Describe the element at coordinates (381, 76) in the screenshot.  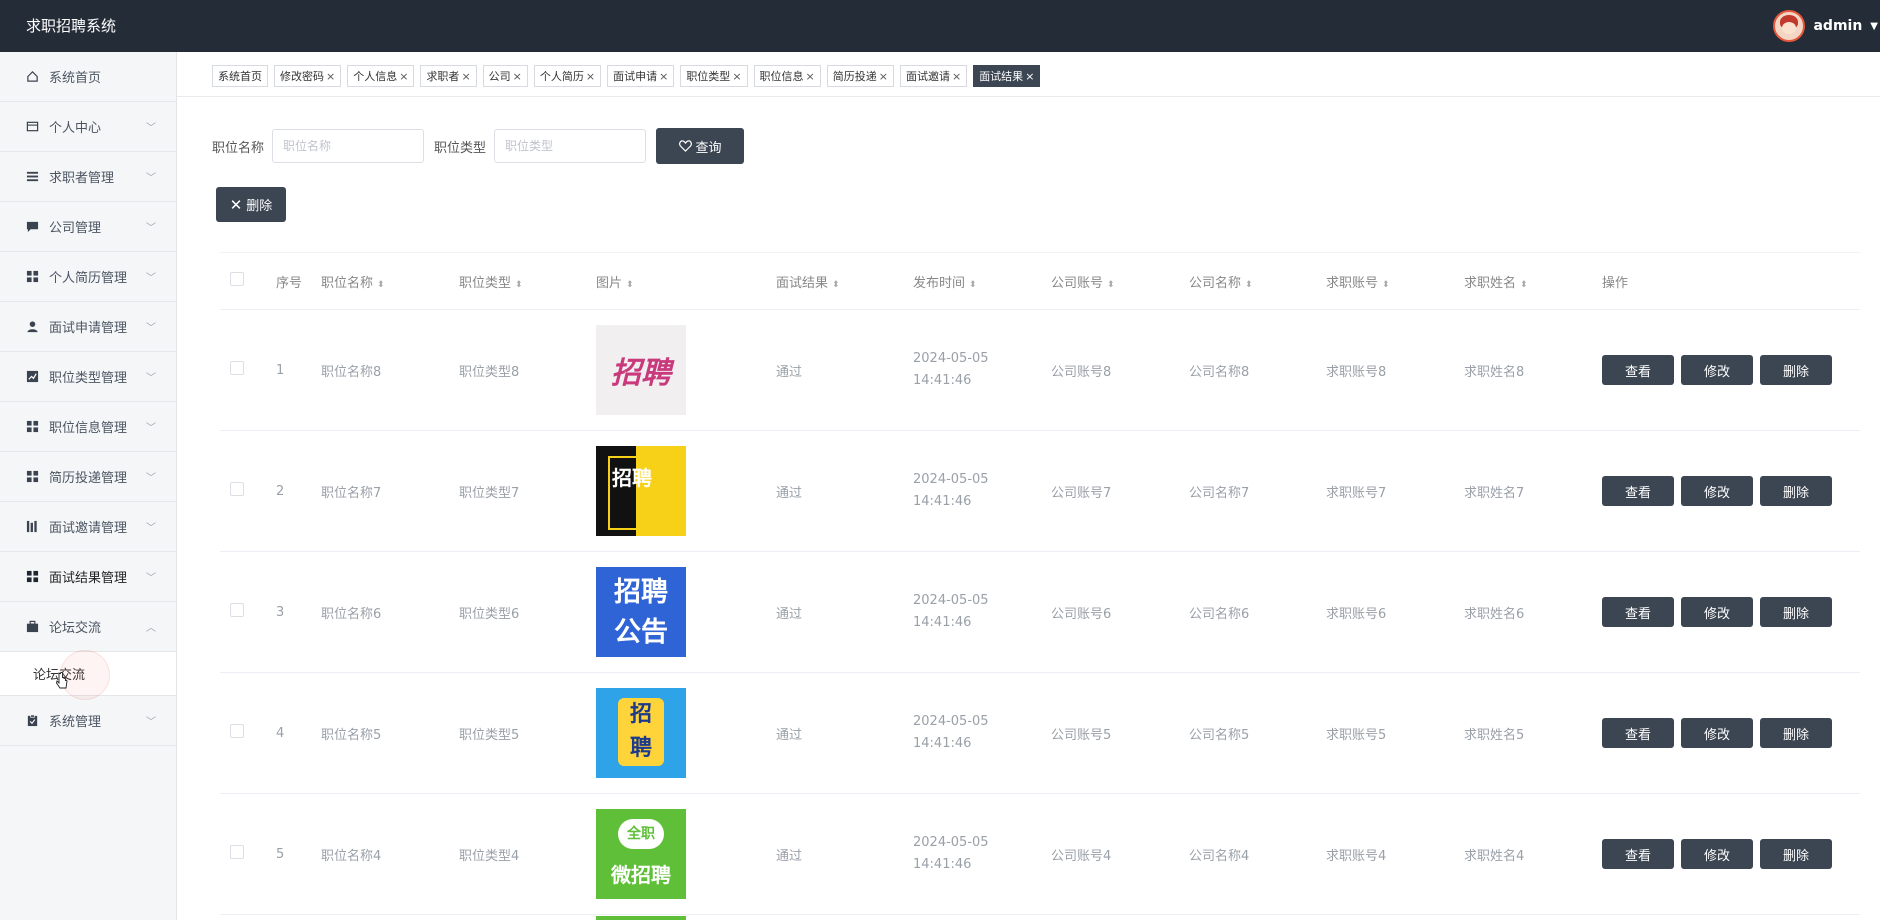
I see `tab-personal-info: 个人信息 ×` at that location.